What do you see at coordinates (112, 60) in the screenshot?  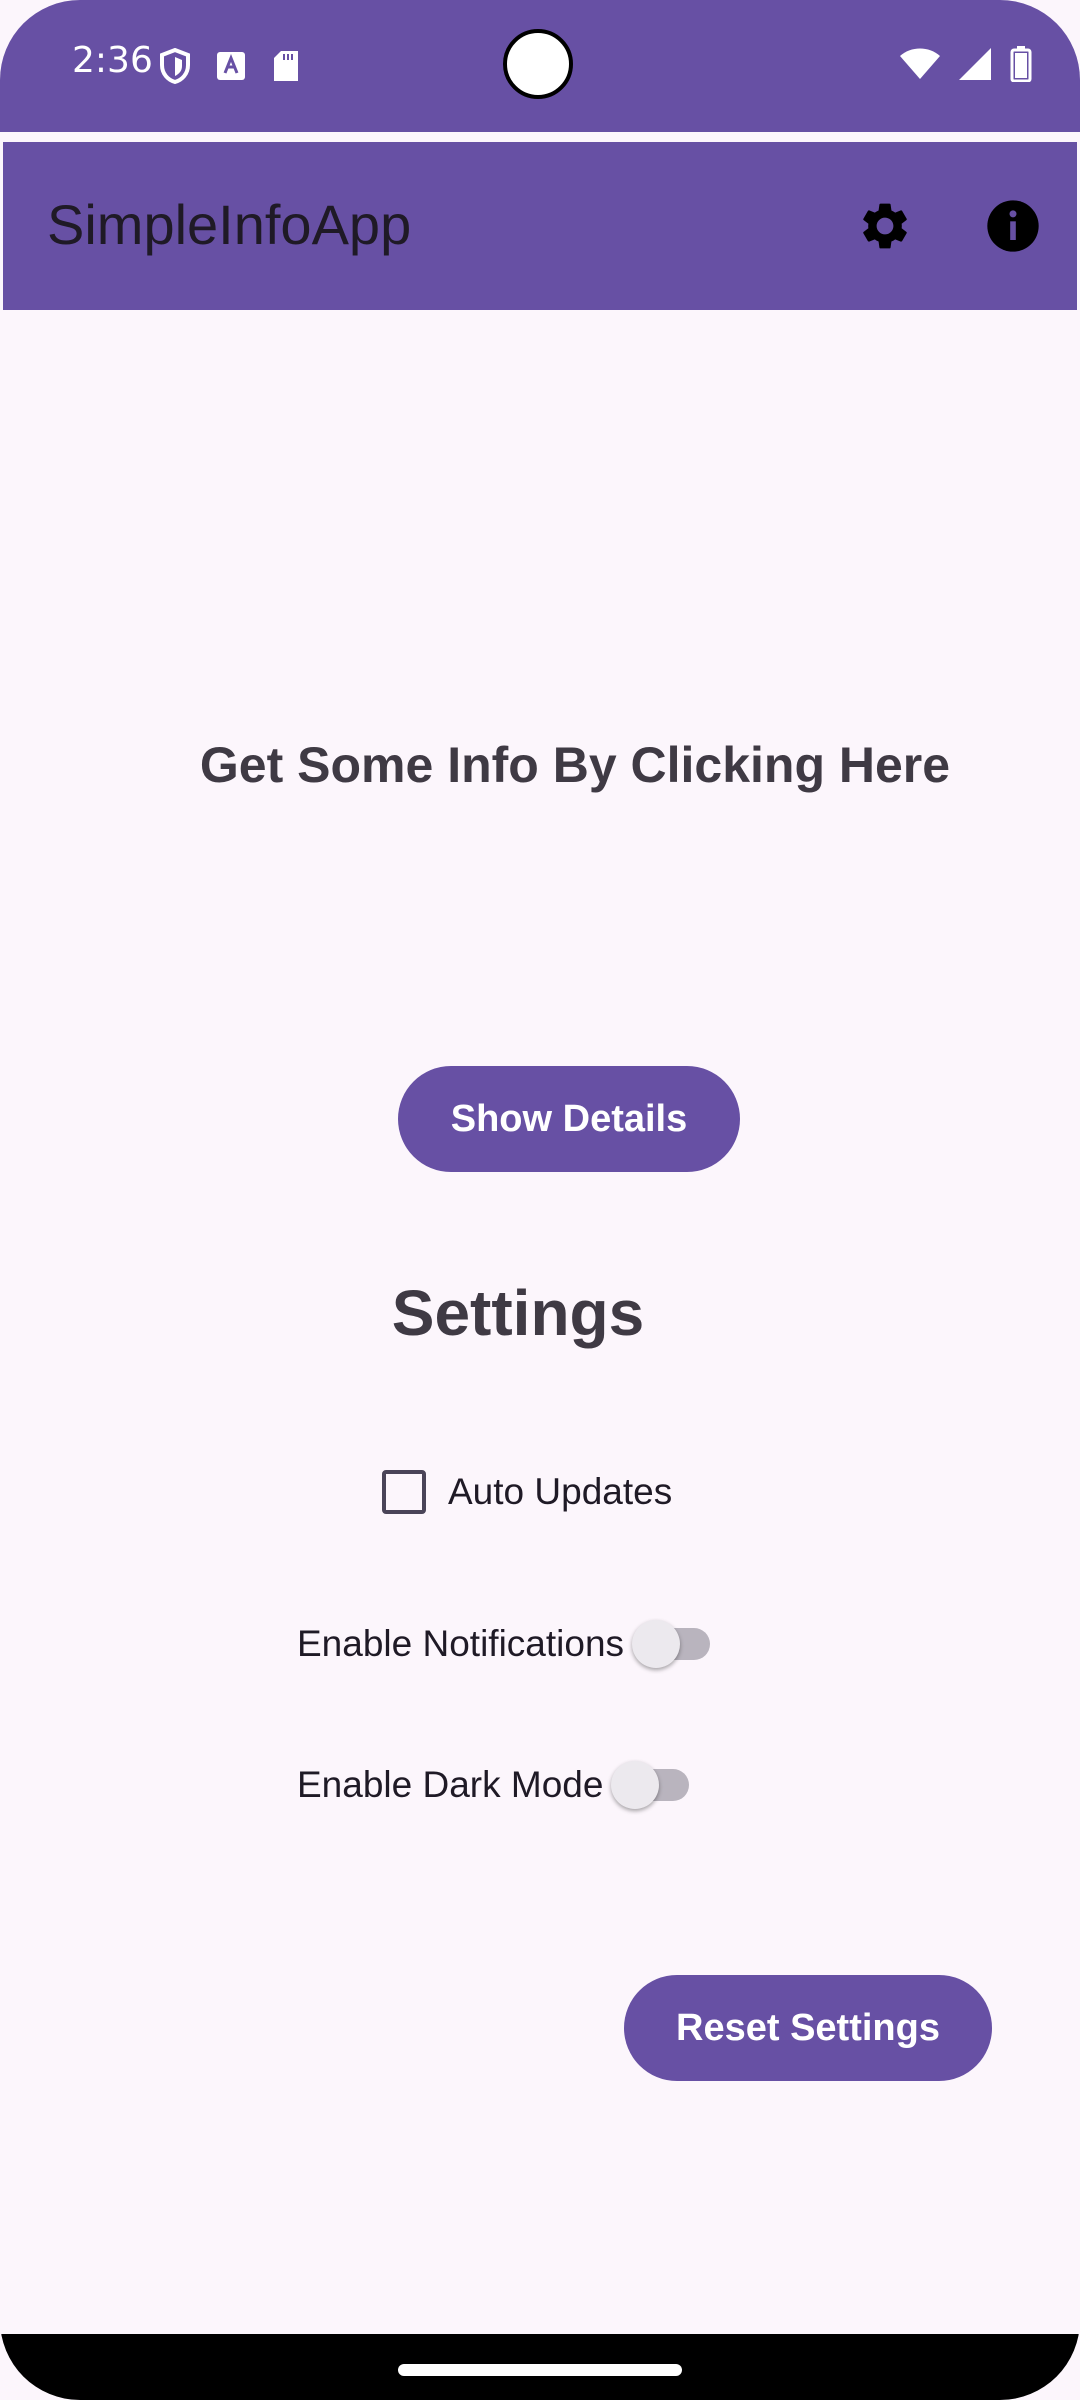 I see `status-time: 2:36` at bounding box center [112, 60].